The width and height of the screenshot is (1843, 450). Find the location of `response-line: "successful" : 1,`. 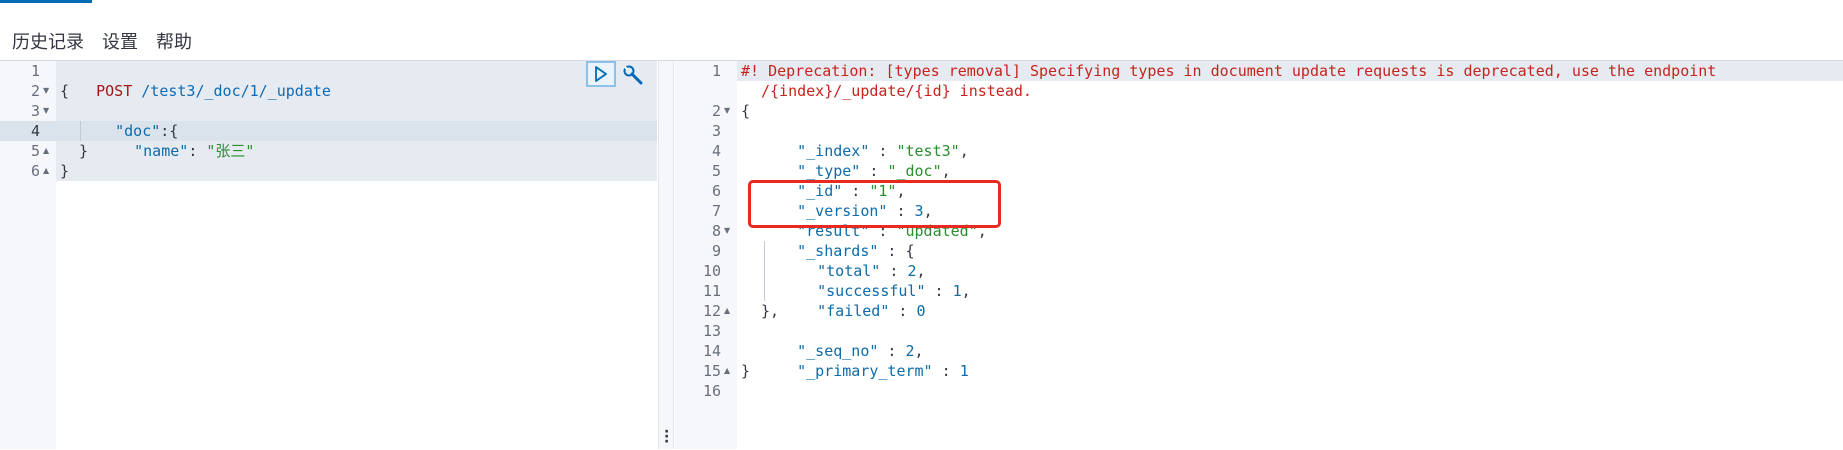

response-line: "successful" : 1, is located at coordinates (894, 291).